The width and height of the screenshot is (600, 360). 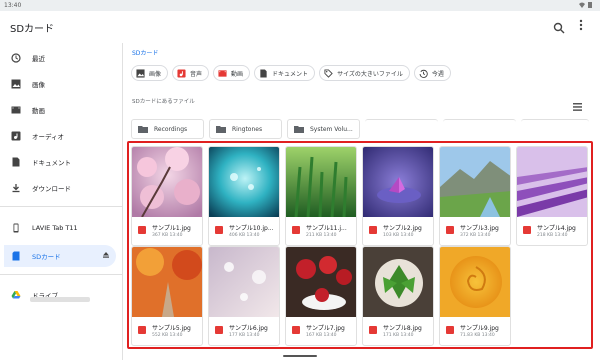 I want to click on sidebar-item-device: LAVIE Tab T11, so click(x=60, y=228).